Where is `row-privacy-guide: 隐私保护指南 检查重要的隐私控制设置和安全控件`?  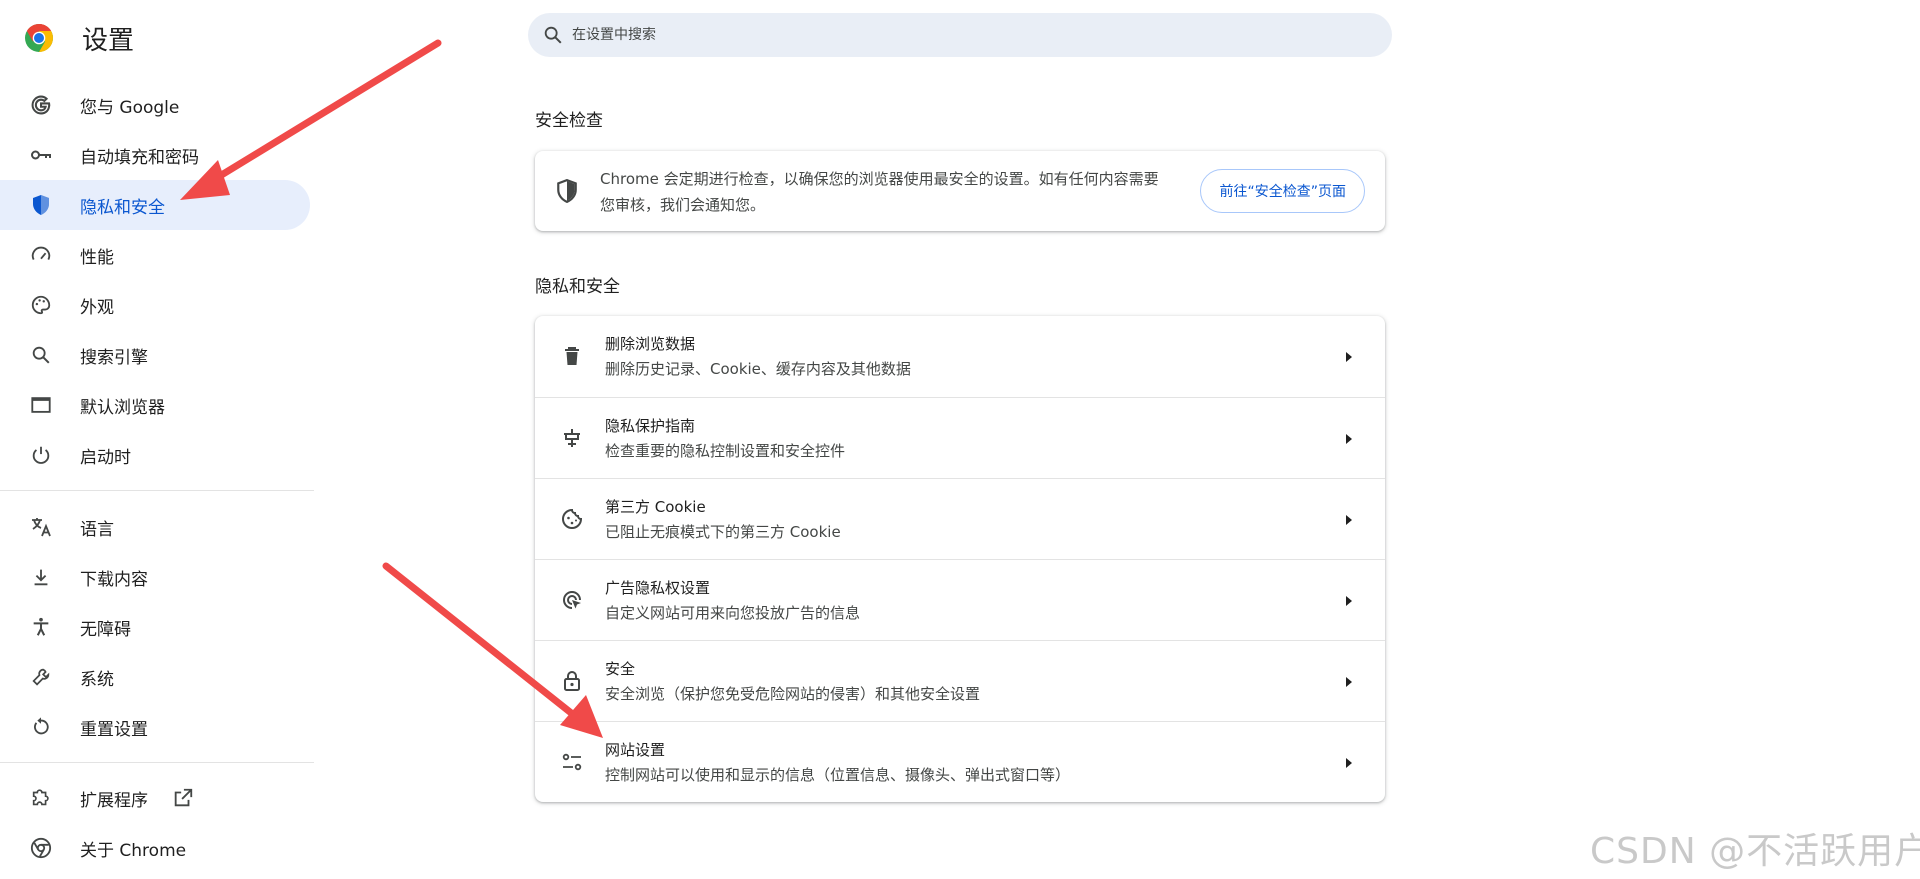
row-privacy-guide: 隐私保护指南 检查重要的隐私控制设置和安全控件 is located at coordinates (960, 437).